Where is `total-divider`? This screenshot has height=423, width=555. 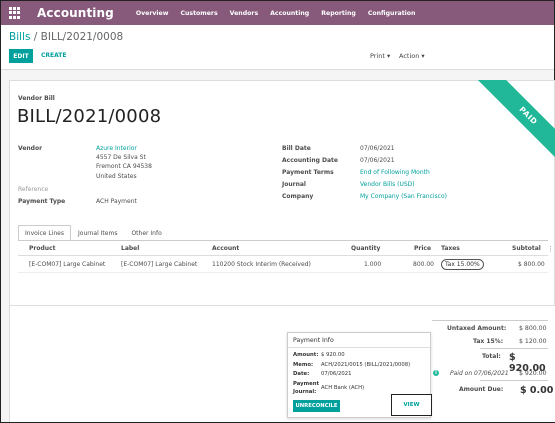
total-divider is located at coordinates (514, 348).